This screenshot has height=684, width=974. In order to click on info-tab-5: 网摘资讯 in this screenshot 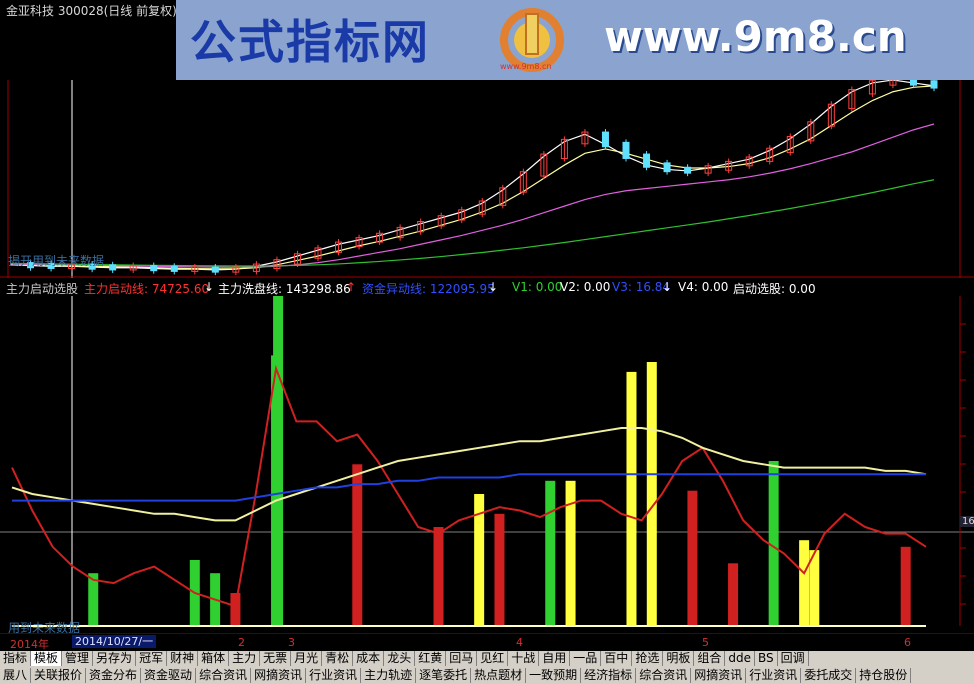, I will do `click(279, 675)`.